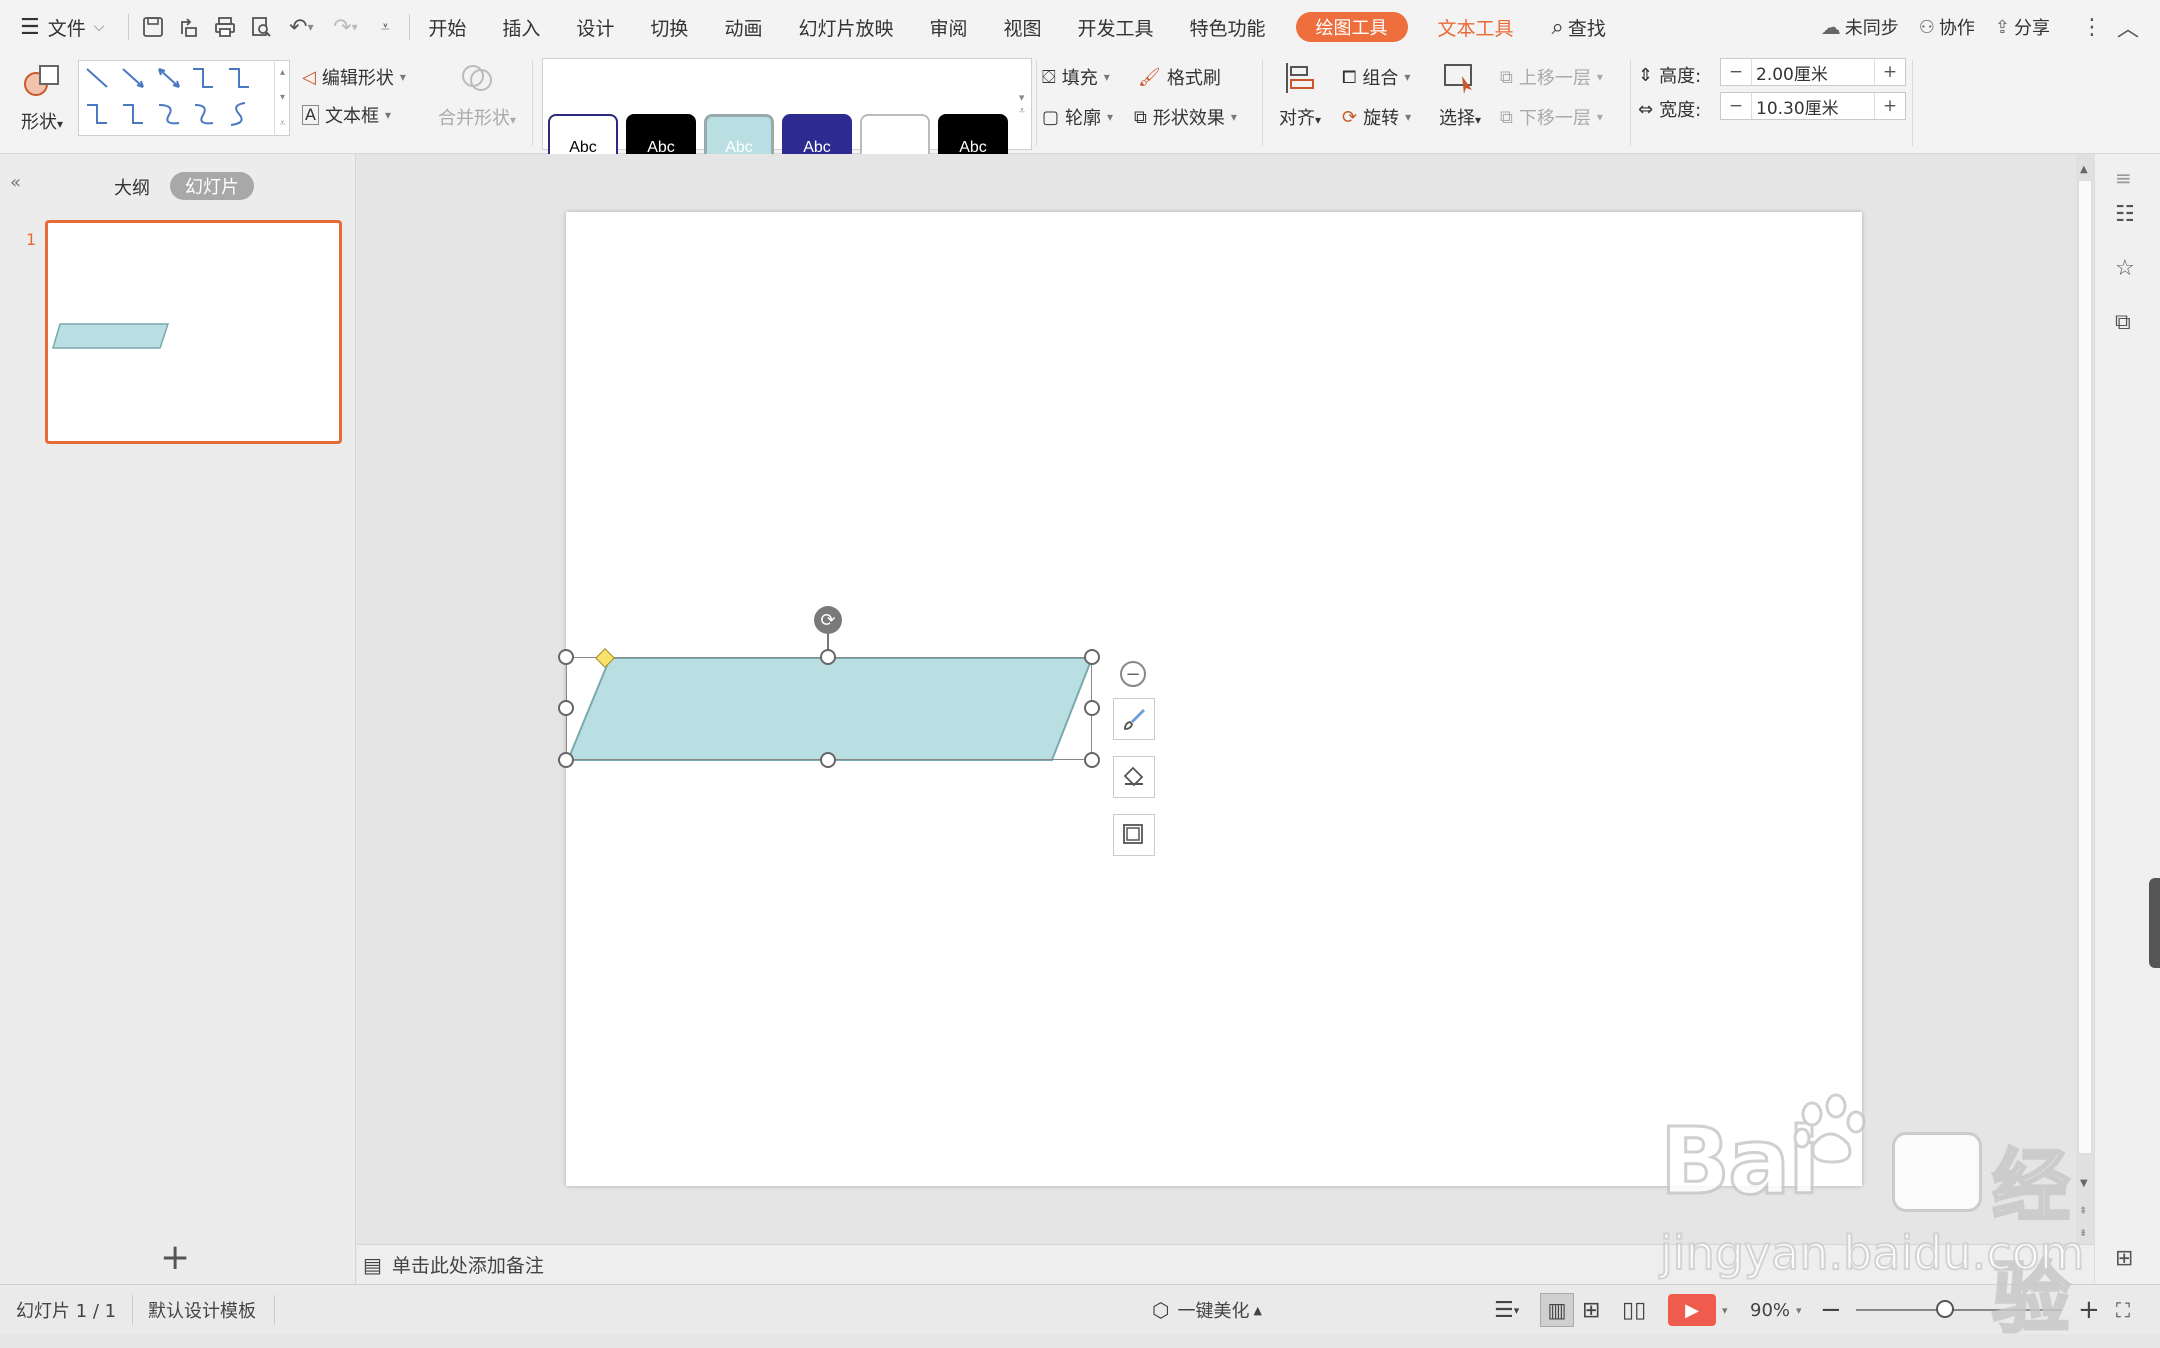 The image size is (2160, 1348). Describe the element at coordinates (175, 1258) in the screenshot. I see `add-slide-button: +` at that location.